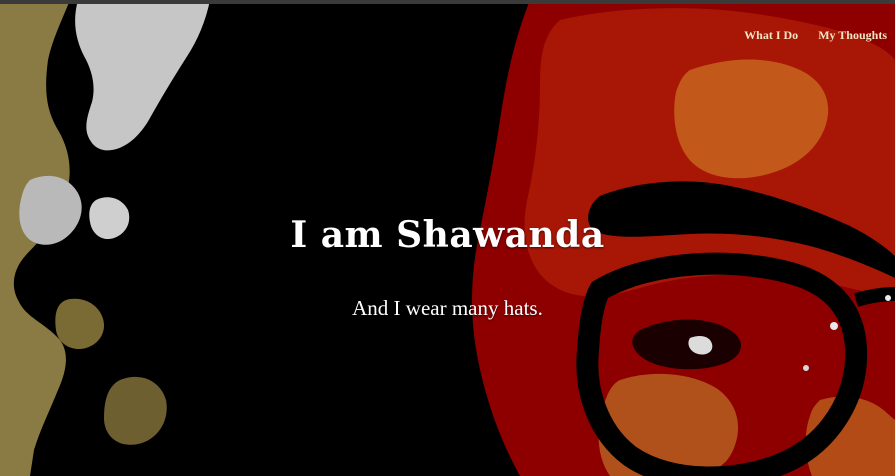 The width and height of the screenshot is (895, 476). Describe the element at coordinates (447, 235) in the screenshot. I see `hero-title: I am Shawanda` at that location.